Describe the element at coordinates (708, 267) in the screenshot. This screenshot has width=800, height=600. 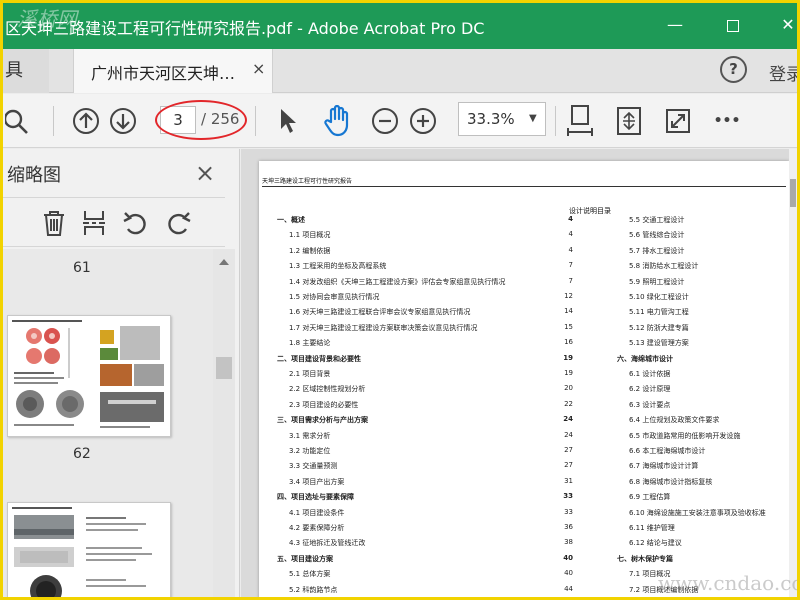
I see `toc-row: 5.8 消防给水工程设计` at that location.